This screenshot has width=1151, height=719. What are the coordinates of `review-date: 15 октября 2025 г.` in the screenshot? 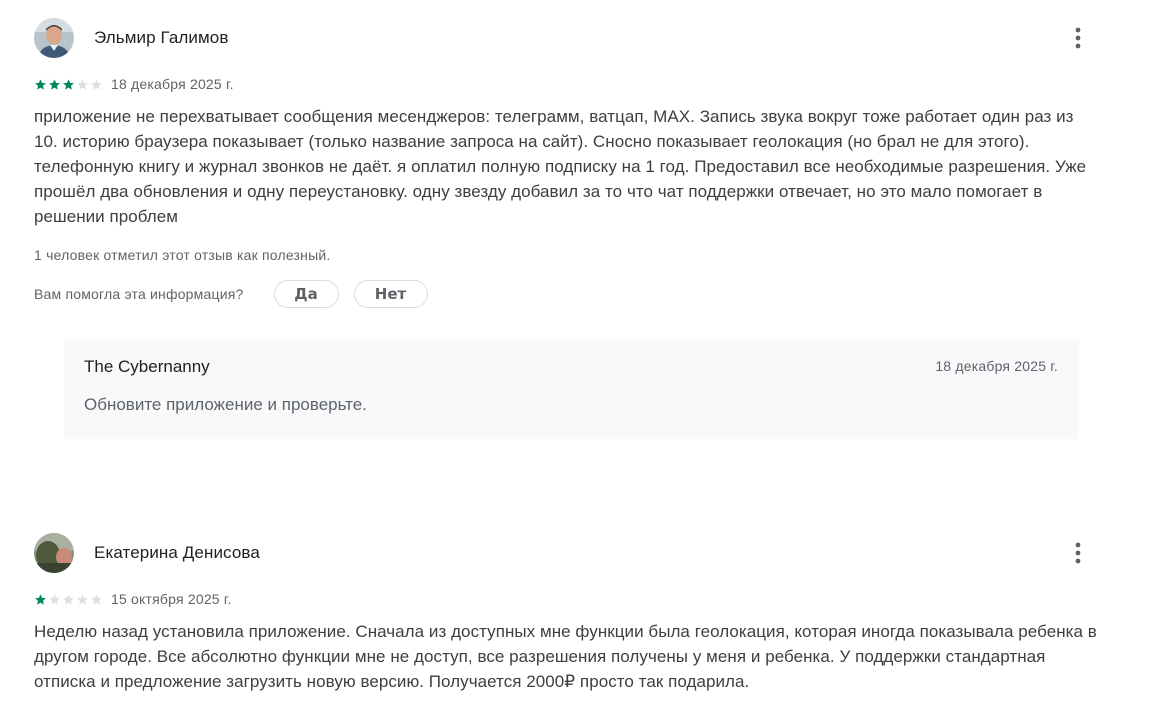 It's located at (171, 599).